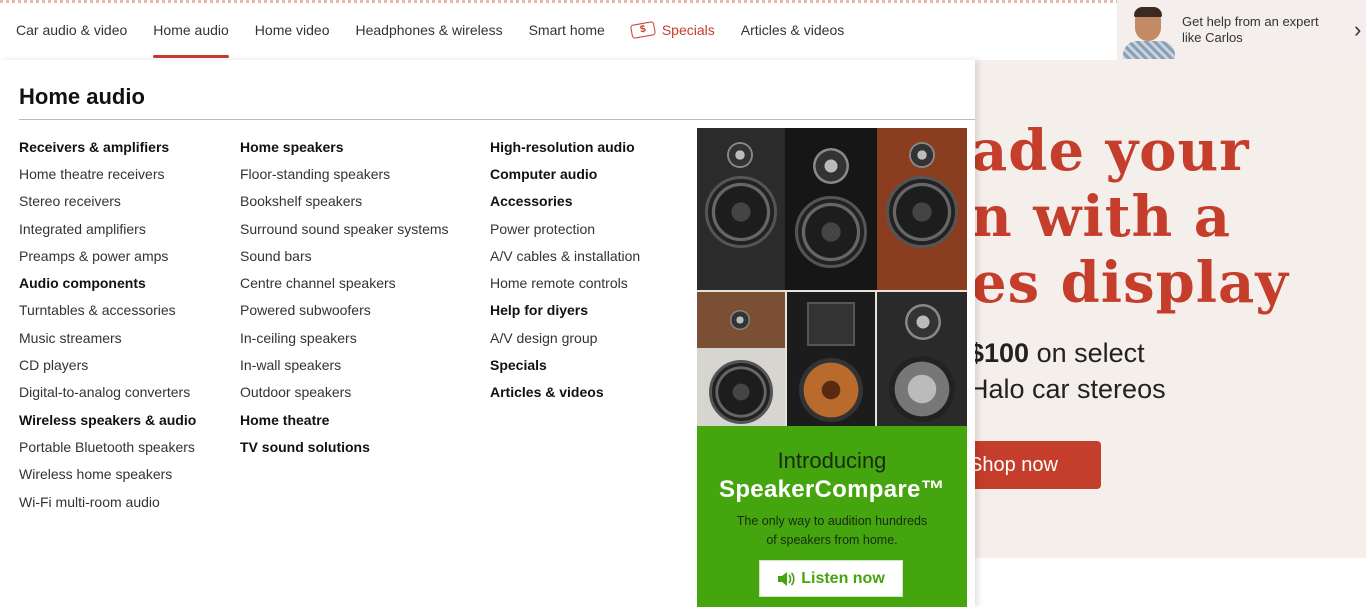 The width and height of the screenshot is (1366, 607). I want to click on menu-link: Digital-to-analog converters, so click(107, 392).